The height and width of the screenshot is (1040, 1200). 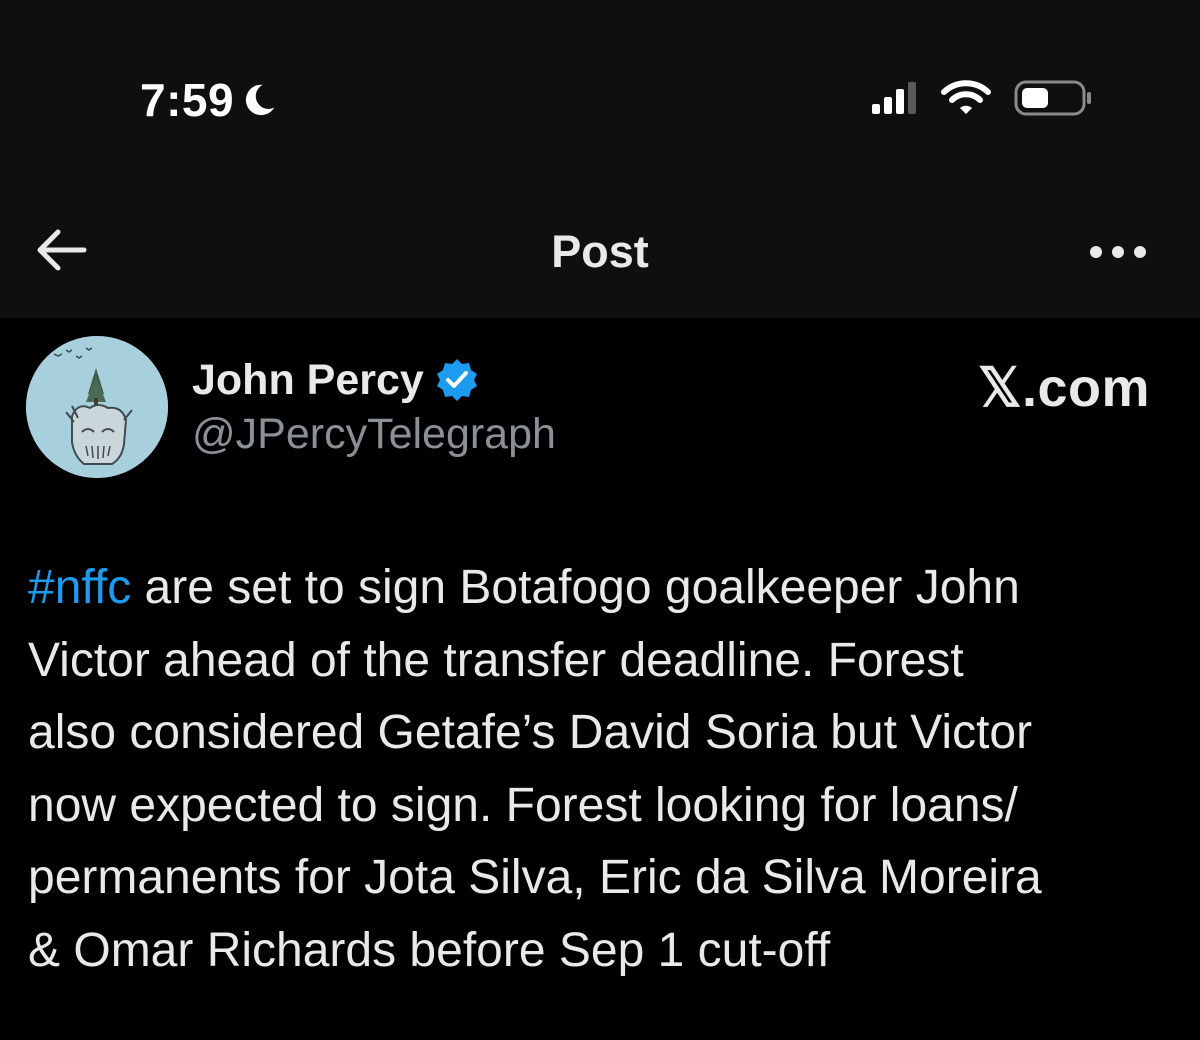 I want to click on hashtag-link: #nffc, so click(x=79, y=587).